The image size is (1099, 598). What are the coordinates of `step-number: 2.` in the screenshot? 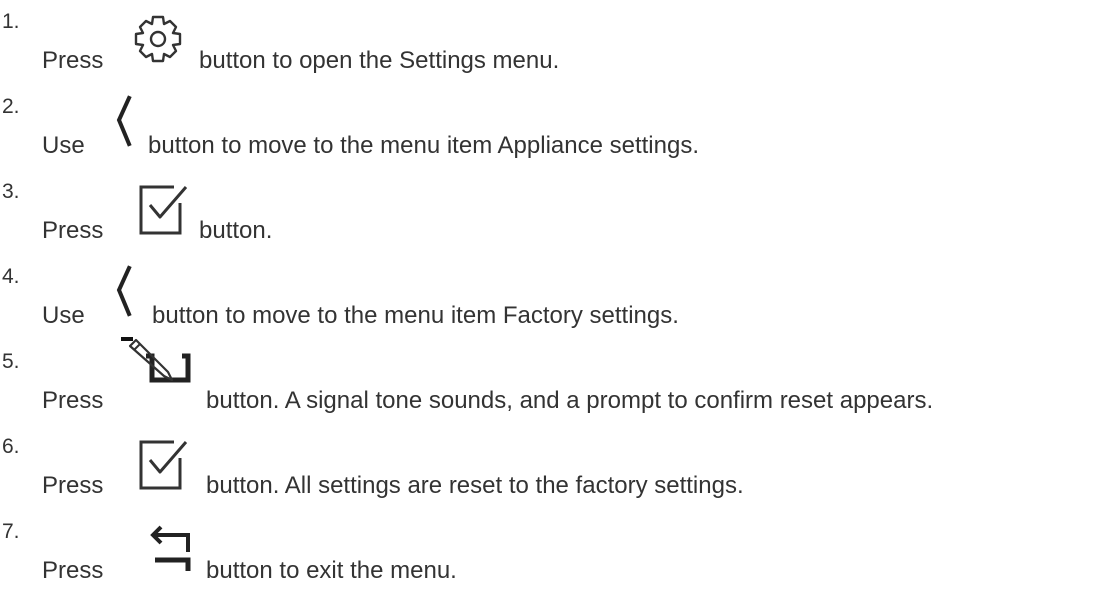 It's located at (11, 106).